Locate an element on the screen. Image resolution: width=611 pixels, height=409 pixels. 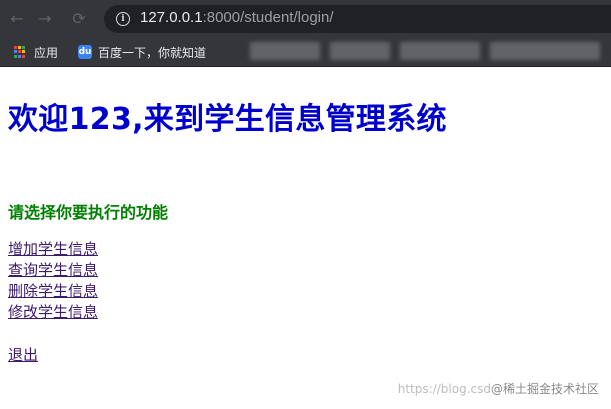
url-text: 127.0.0.1:8000/student/login/ is located at coordinates (237, 17).